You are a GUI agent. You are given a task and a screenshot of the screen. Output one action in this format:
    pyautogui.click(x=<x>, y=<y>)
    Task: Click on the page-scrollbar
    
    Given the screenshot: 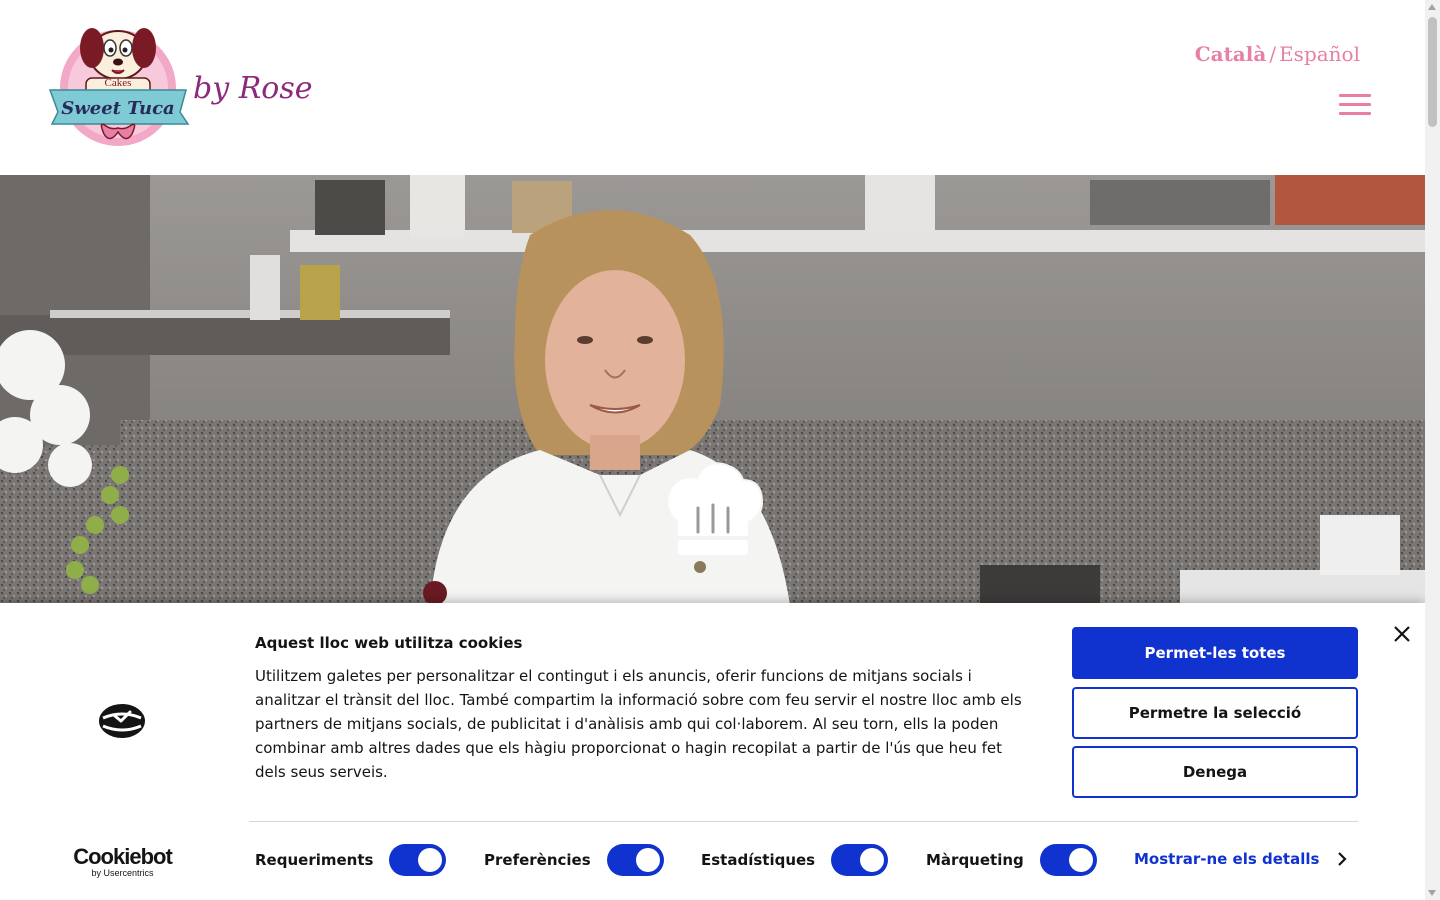 What is the action you would take?
    pyautogui.click(x=1432, y=450)
    